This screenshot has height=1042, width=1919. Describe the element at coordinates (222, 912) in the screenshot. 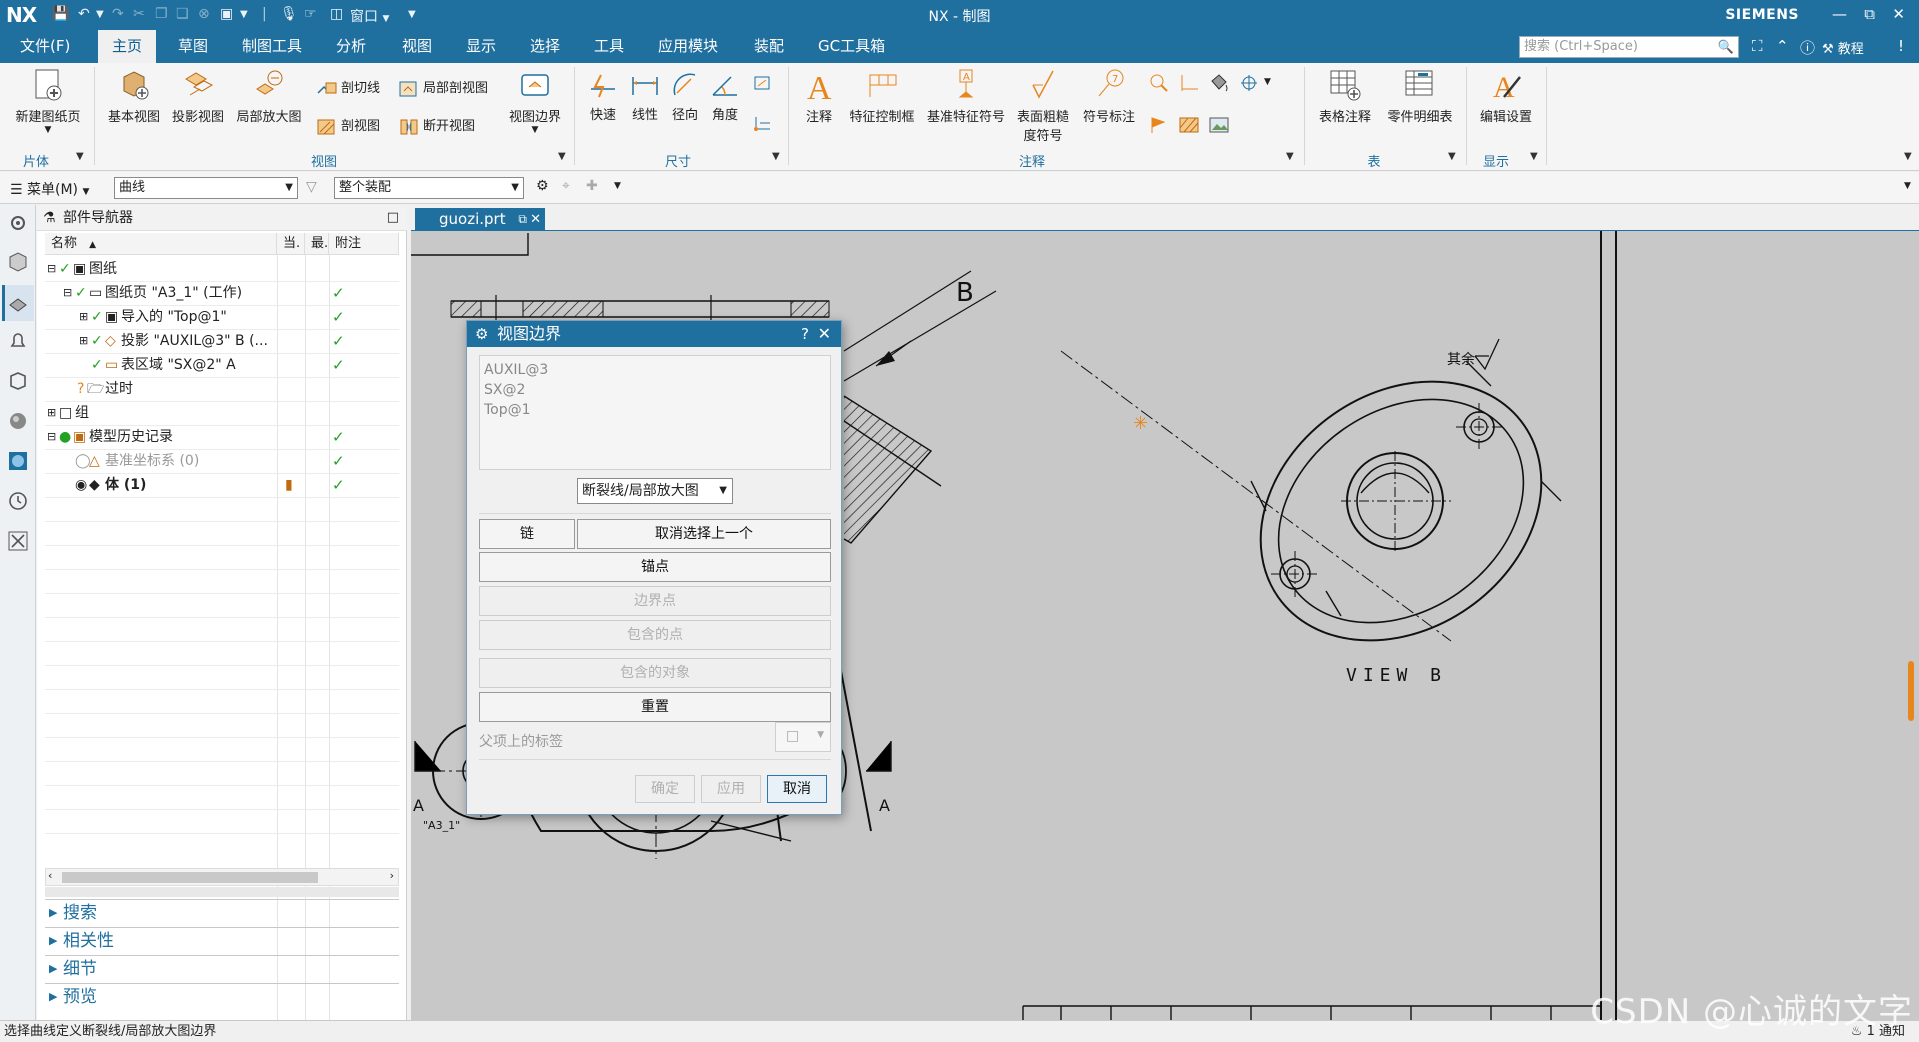

I see `panel-search: ▶ 搜索` at that location.